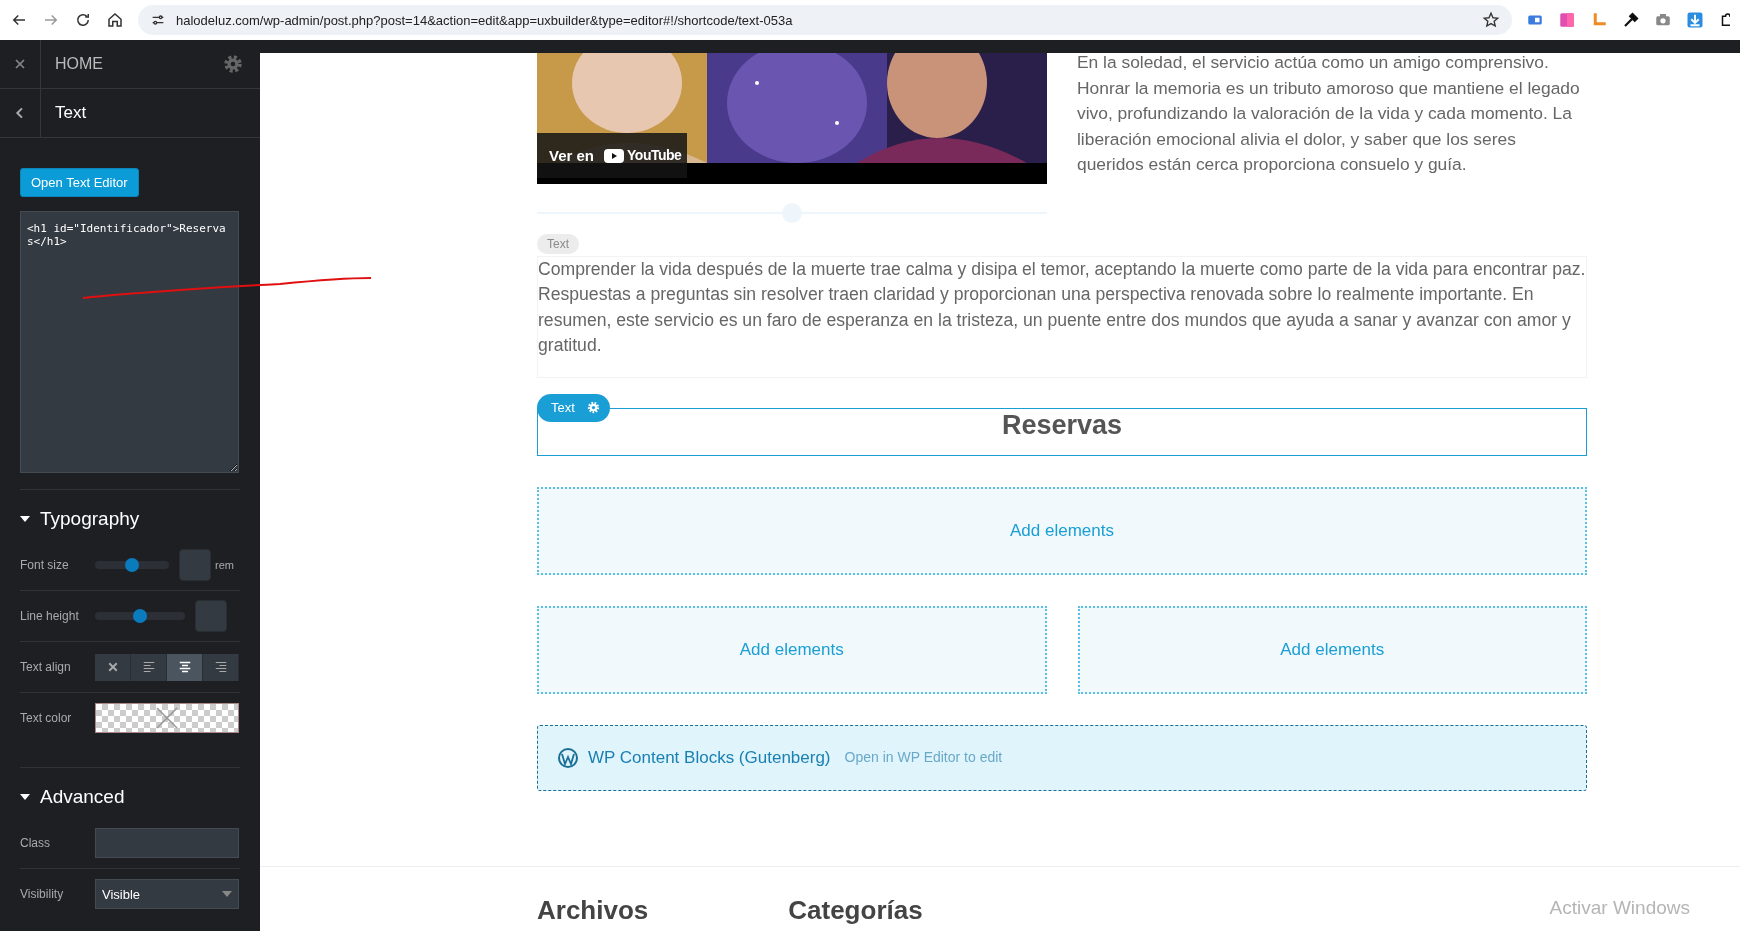 This screenshot has width=1740, height=931. Describe the element at coordinates (185, 667) in the screenshot. I see `align-center-button` at that location.